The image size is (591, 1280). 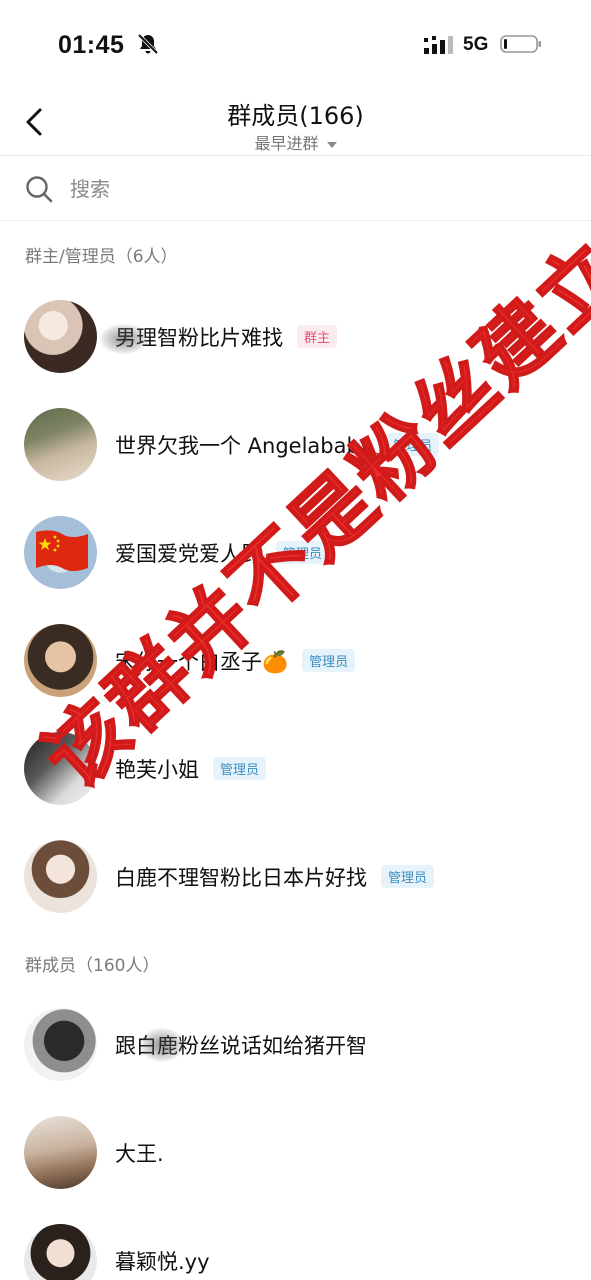 I want to click on bell-muted-icon, so click(x=148, y=44).